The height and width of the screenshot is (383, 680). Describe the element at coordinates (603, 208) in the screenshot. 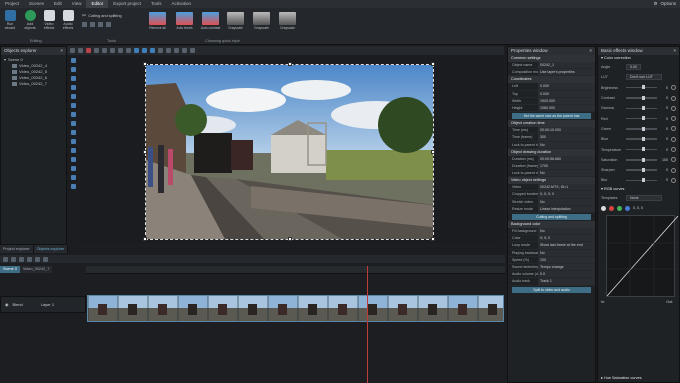

I see `channel-rgb-dot` at that location.